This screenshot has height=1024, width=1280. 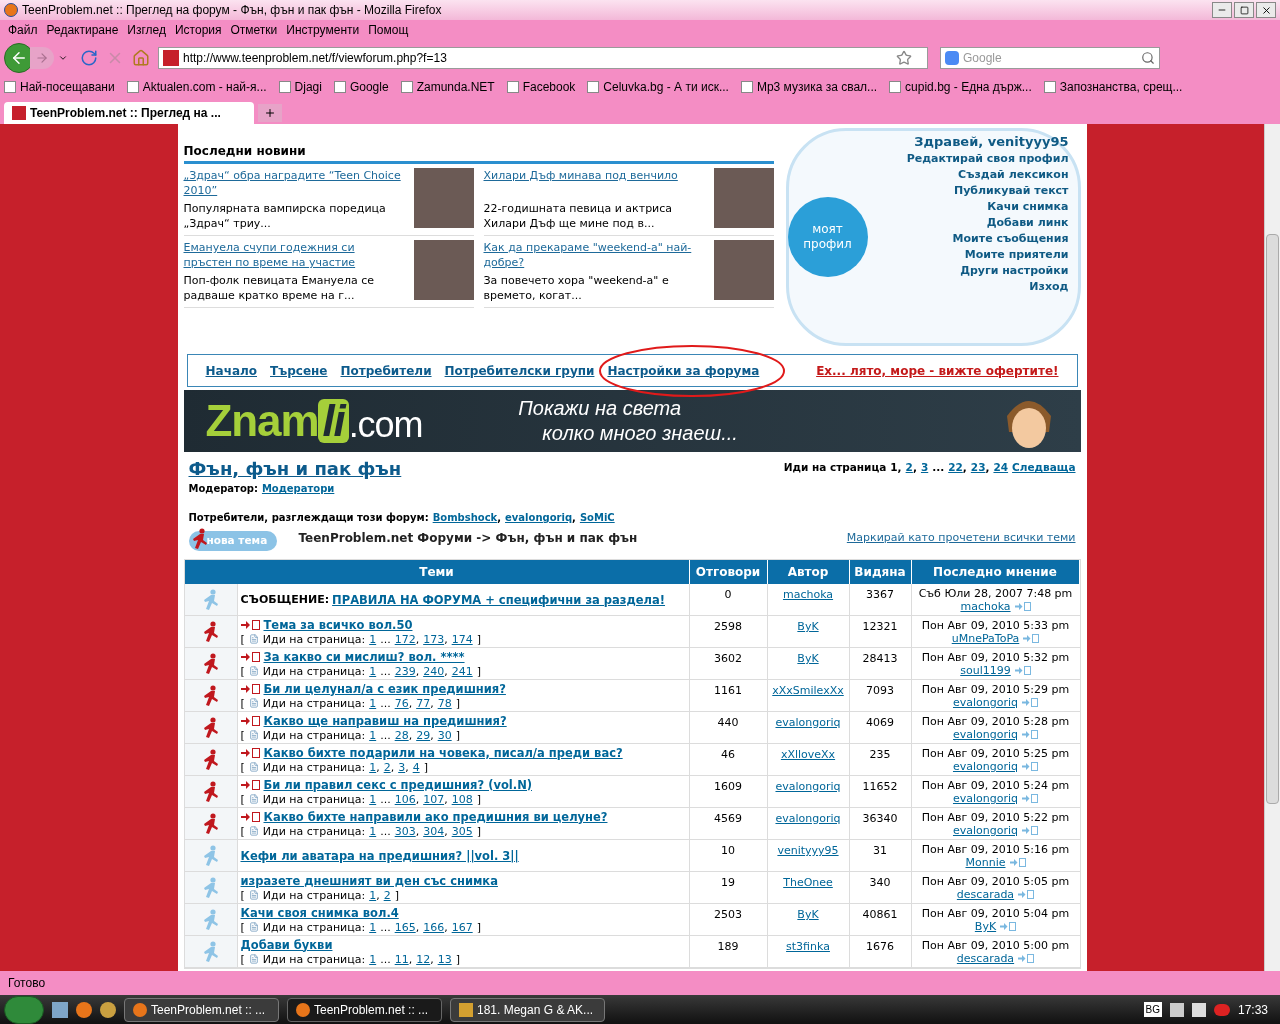 What do you see at coordinates (1266, 10) in the screenshot?
I see `close-button` at bounding box center [1266, 10].